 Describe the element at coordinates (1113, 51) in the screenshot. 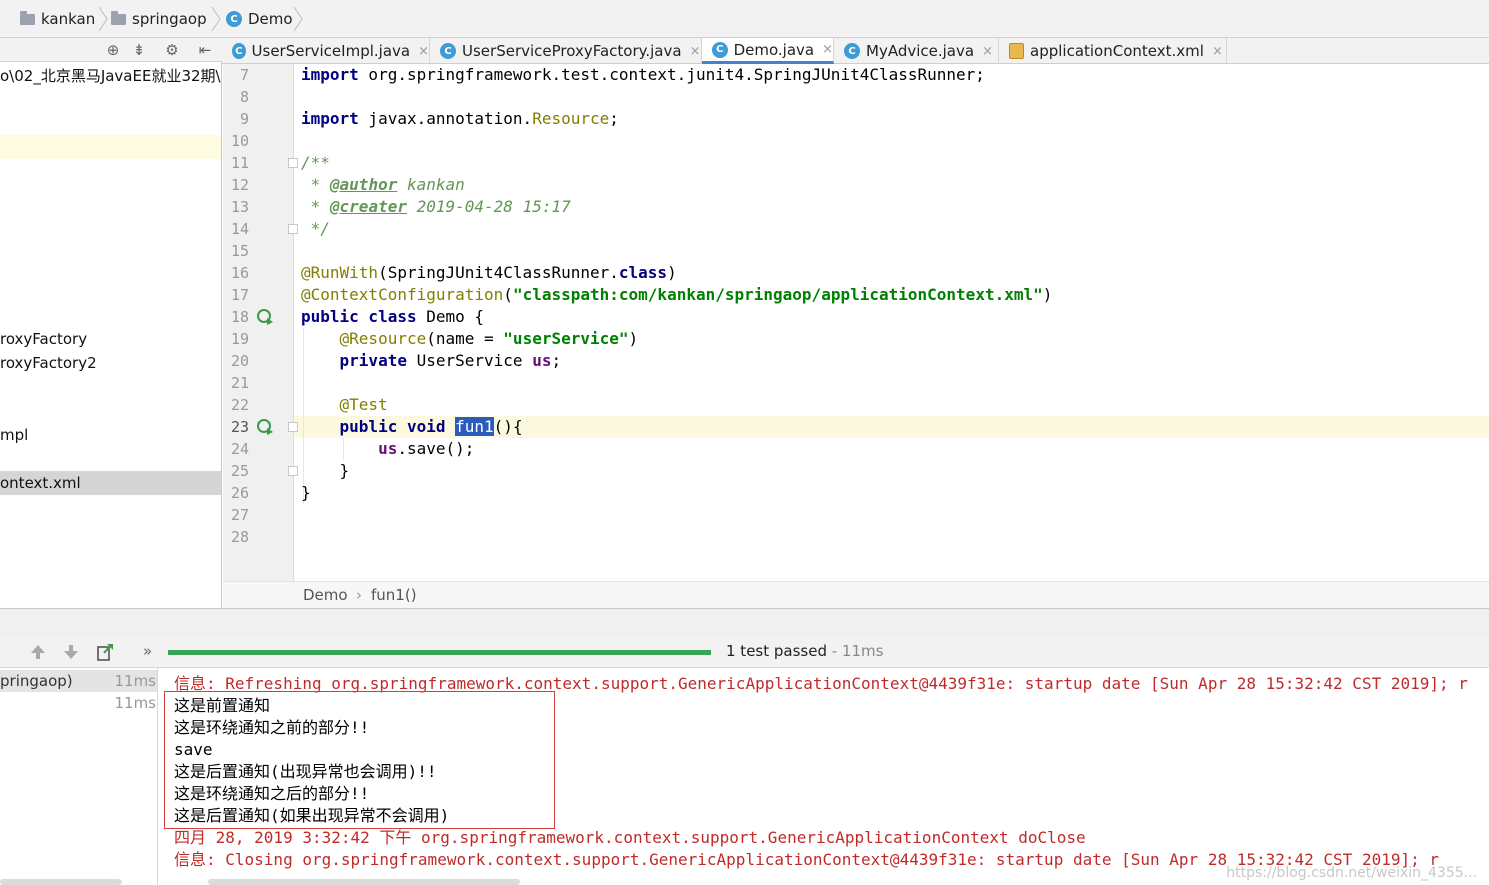

I see `tab-applicationcontext: applicationContext.xml ×` at that location.